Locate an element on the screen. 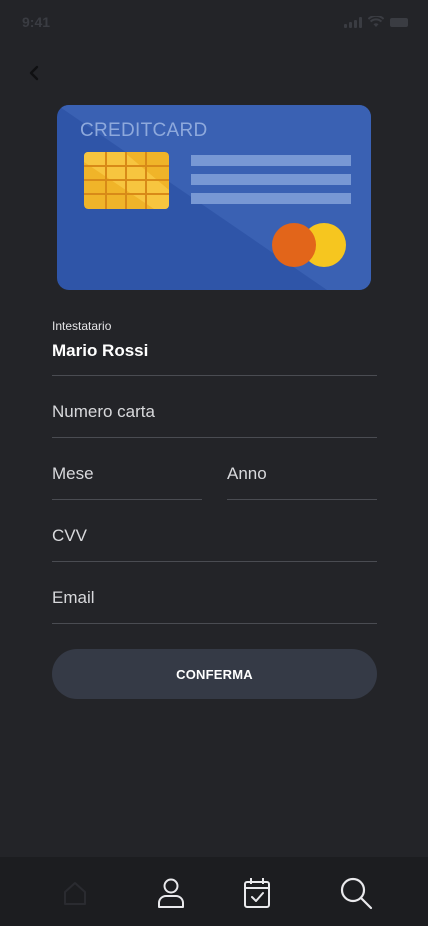 This screenshot has width=428, height=926. credit-card-illustration: CREDITCARD is located at coordinates (214, 197).